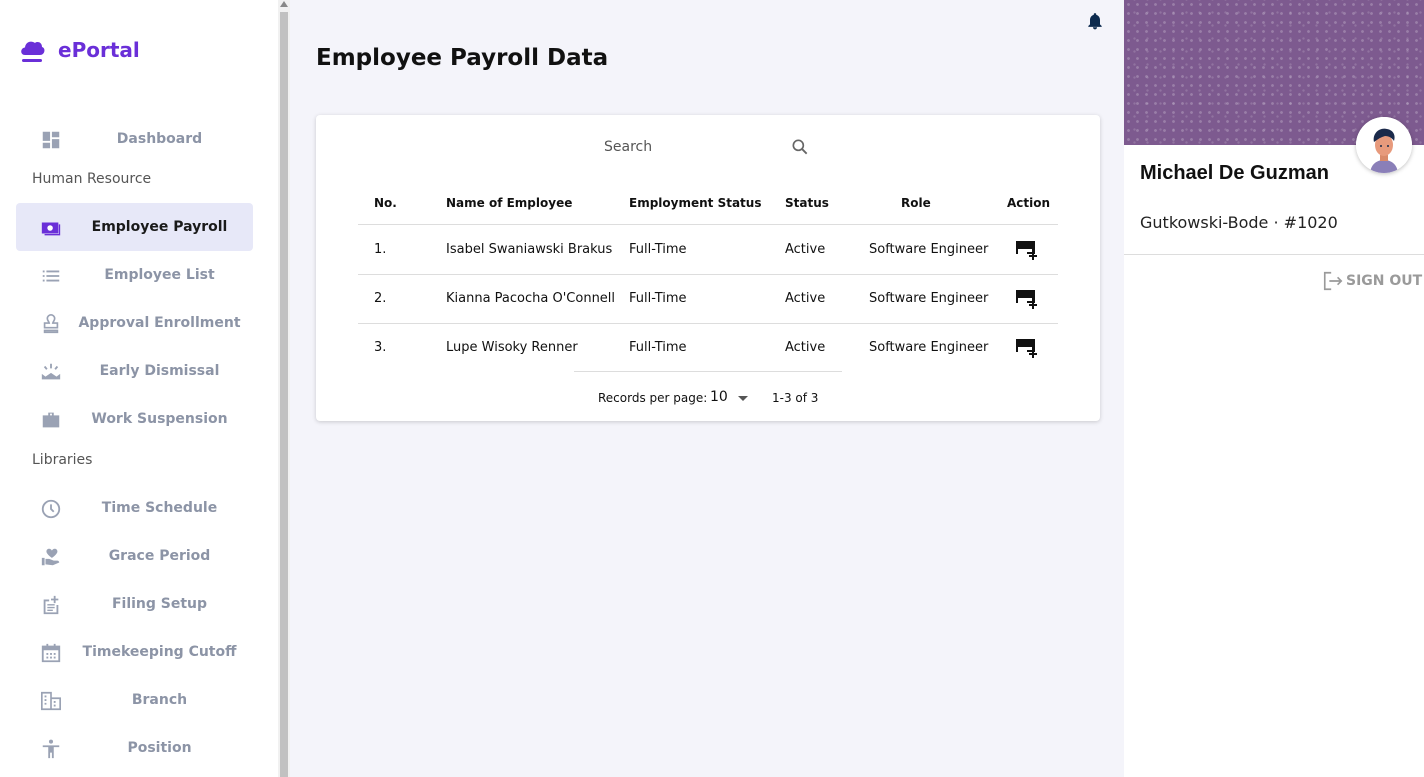  Describe the element at coordinates (1234, 173) in the screenshot. I see `user-name: Michael De Guzman` at that location.